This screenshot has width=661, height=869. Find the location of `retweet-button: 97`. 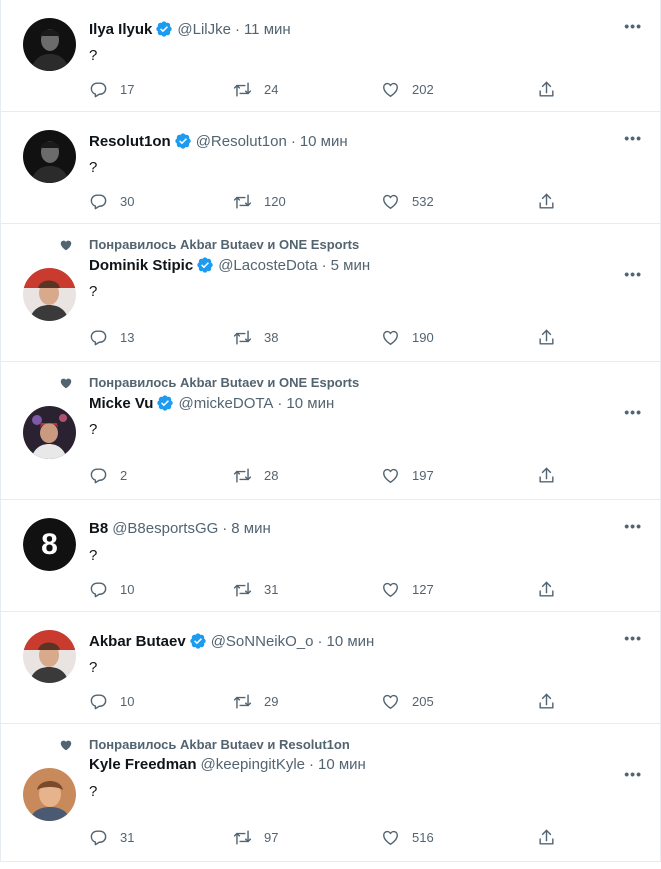

retweet-button: 97 is located at coordinates (255, 837).